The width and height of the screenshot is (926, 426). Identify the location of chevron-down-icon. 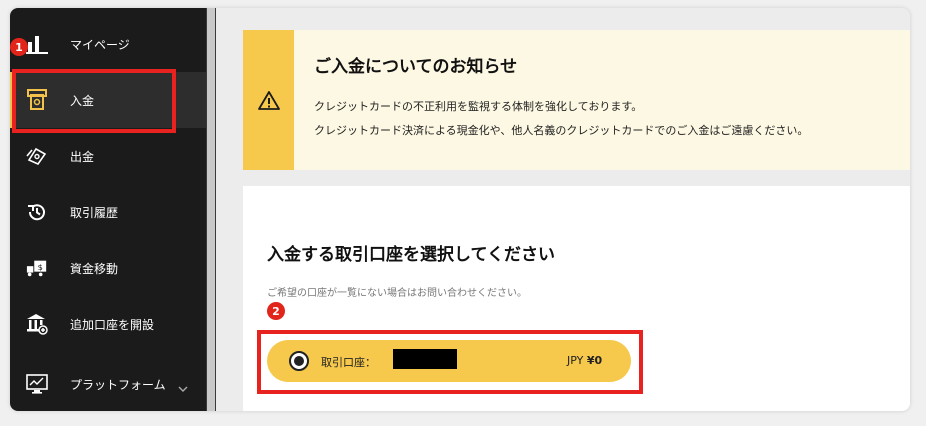
(183, 387).